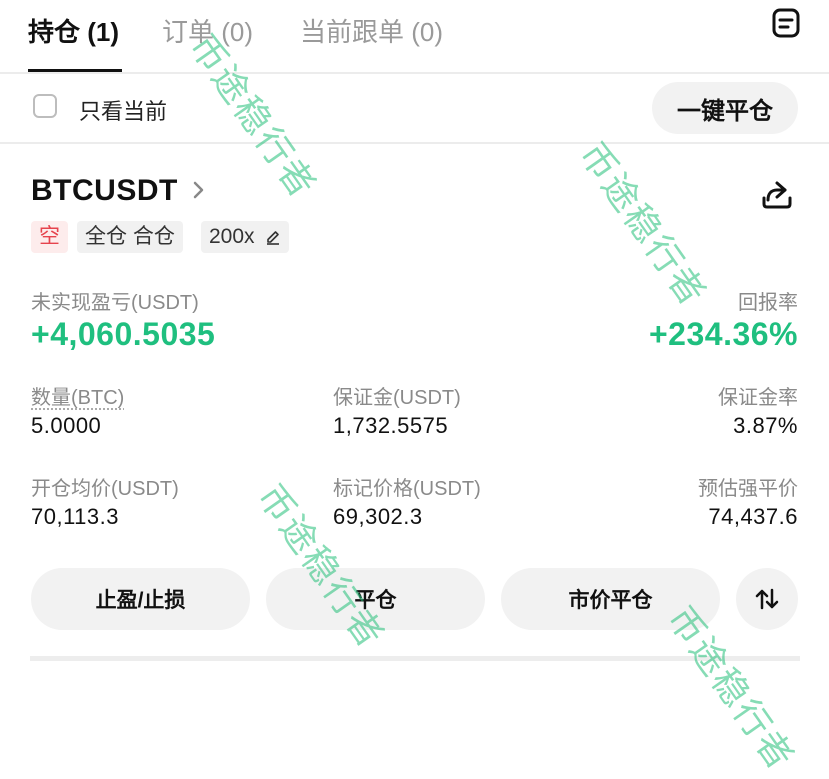 This screenshot has width=829, height=779. Describe the element at coordinates (49, 237) in the screenshot. I see `side-badge: 空` at that location.